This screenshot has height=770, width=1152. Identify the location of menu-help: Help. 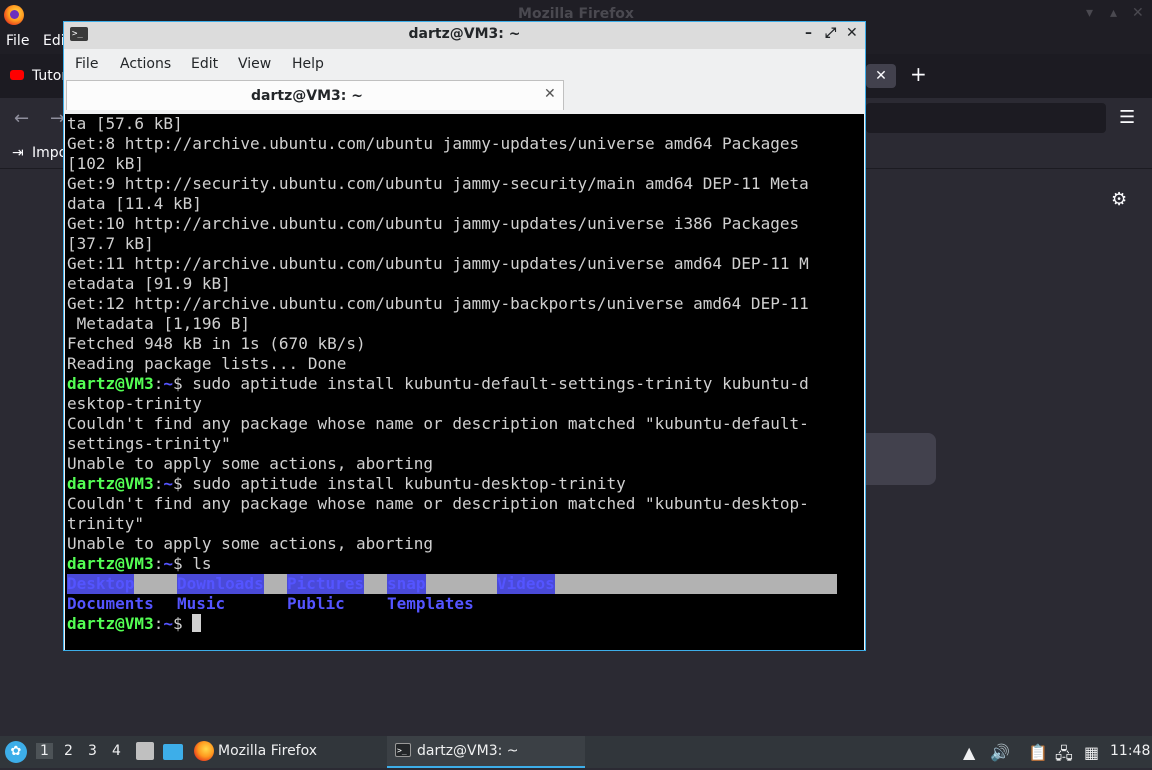
(308, 64).